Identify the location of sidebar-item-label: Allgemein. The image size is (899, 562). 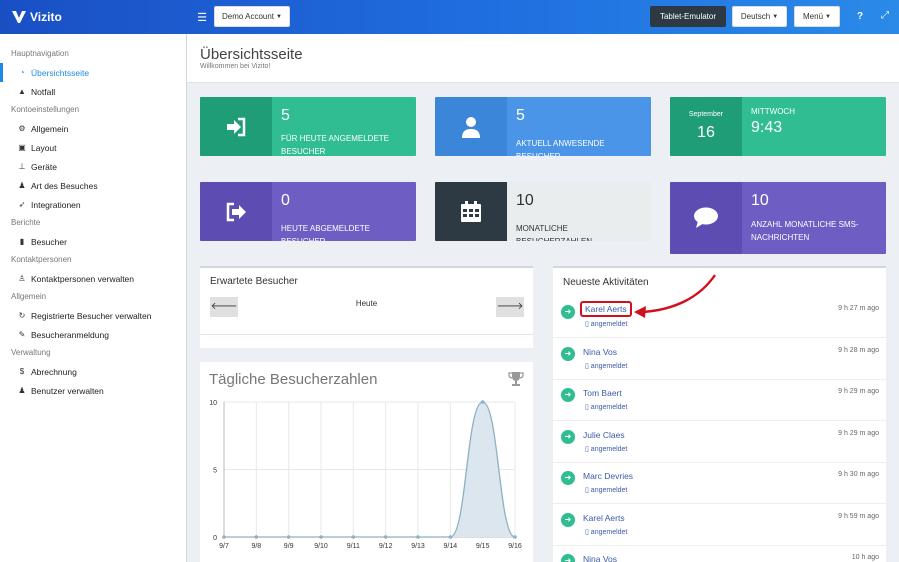
(50, 128).